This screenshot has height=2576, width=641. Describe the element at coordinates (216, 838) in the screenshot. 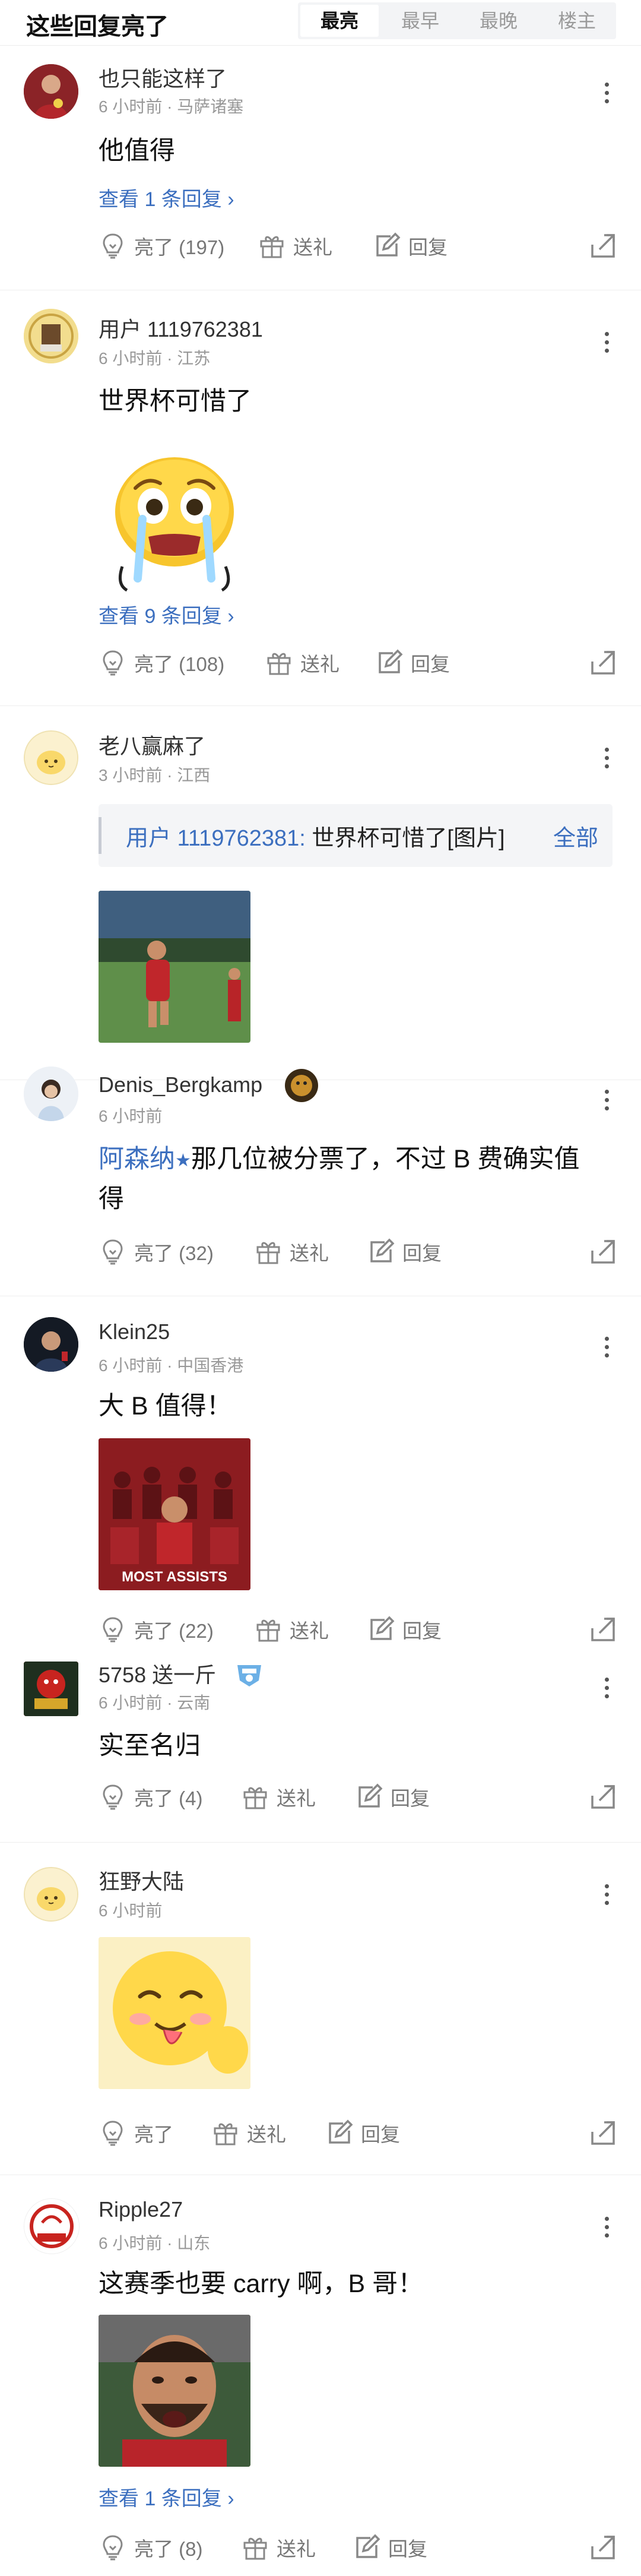

I see `quote-user: 用户 1119762381:` at that location.